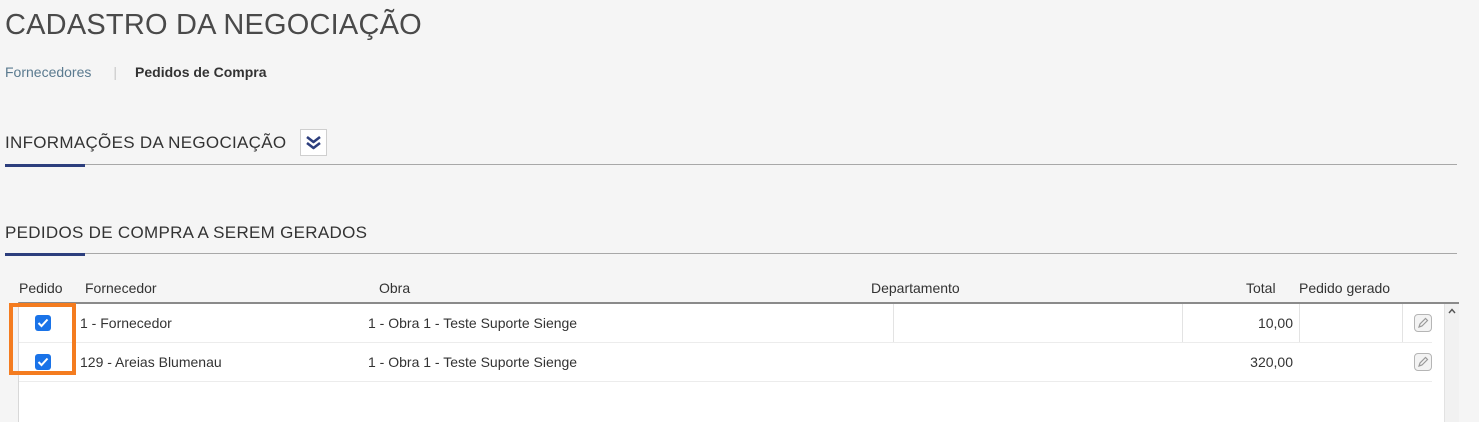  I want to click on tab-pedidos-de-compra: Pedidos de Compra, so click(200, 72).